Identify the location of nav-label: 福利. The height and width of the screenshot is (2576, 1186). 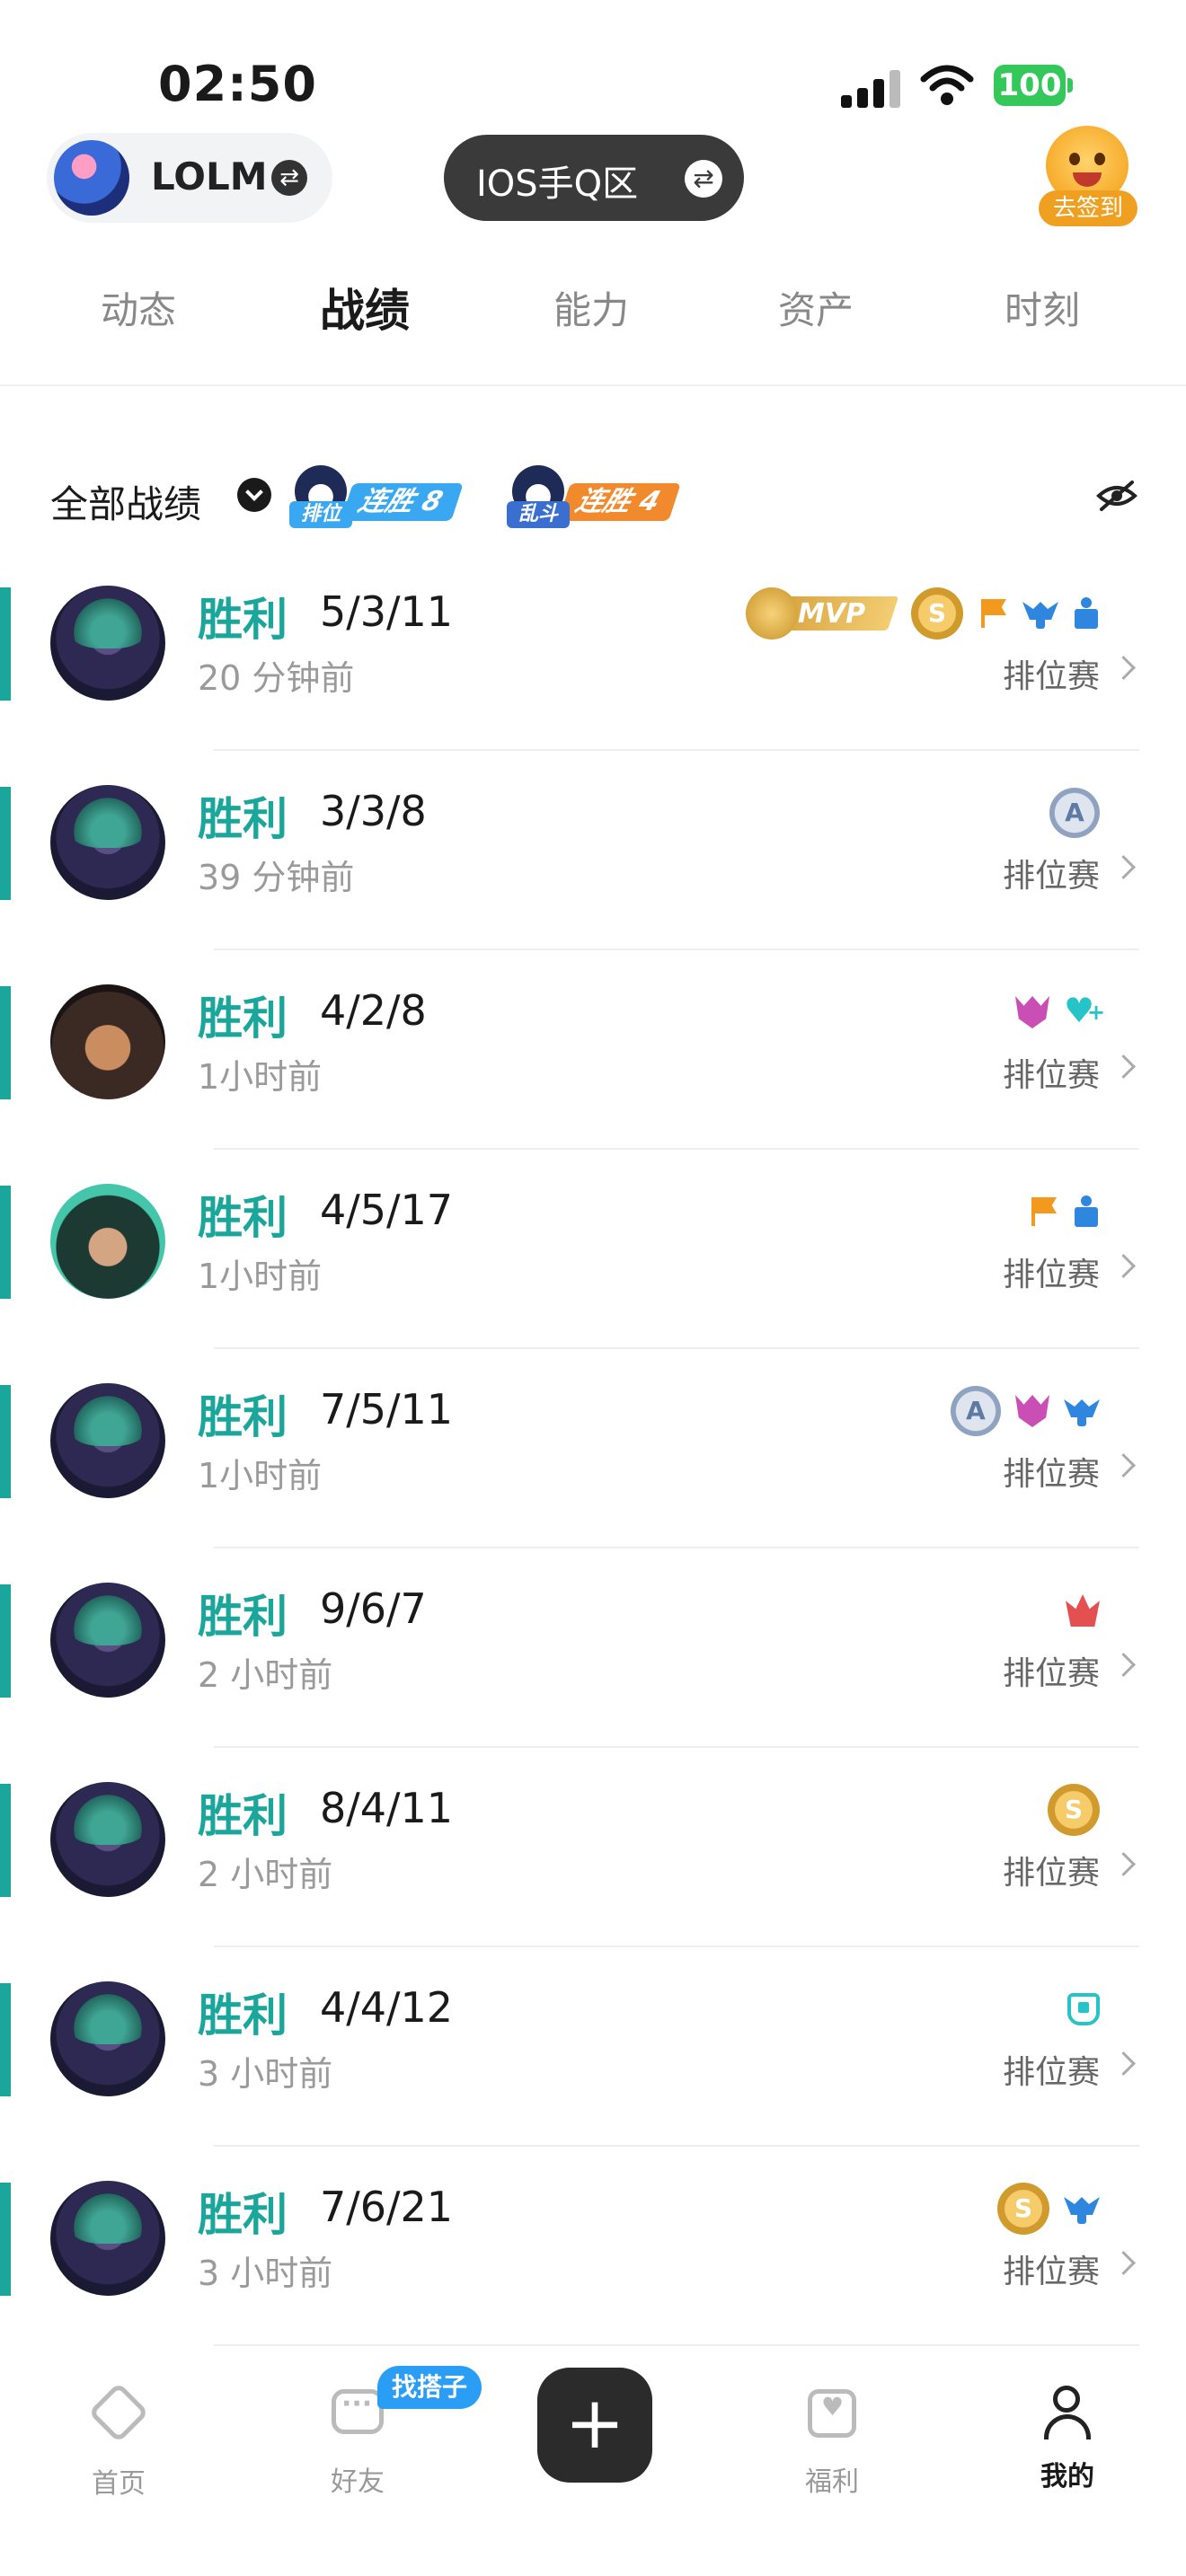
(832, 2482).